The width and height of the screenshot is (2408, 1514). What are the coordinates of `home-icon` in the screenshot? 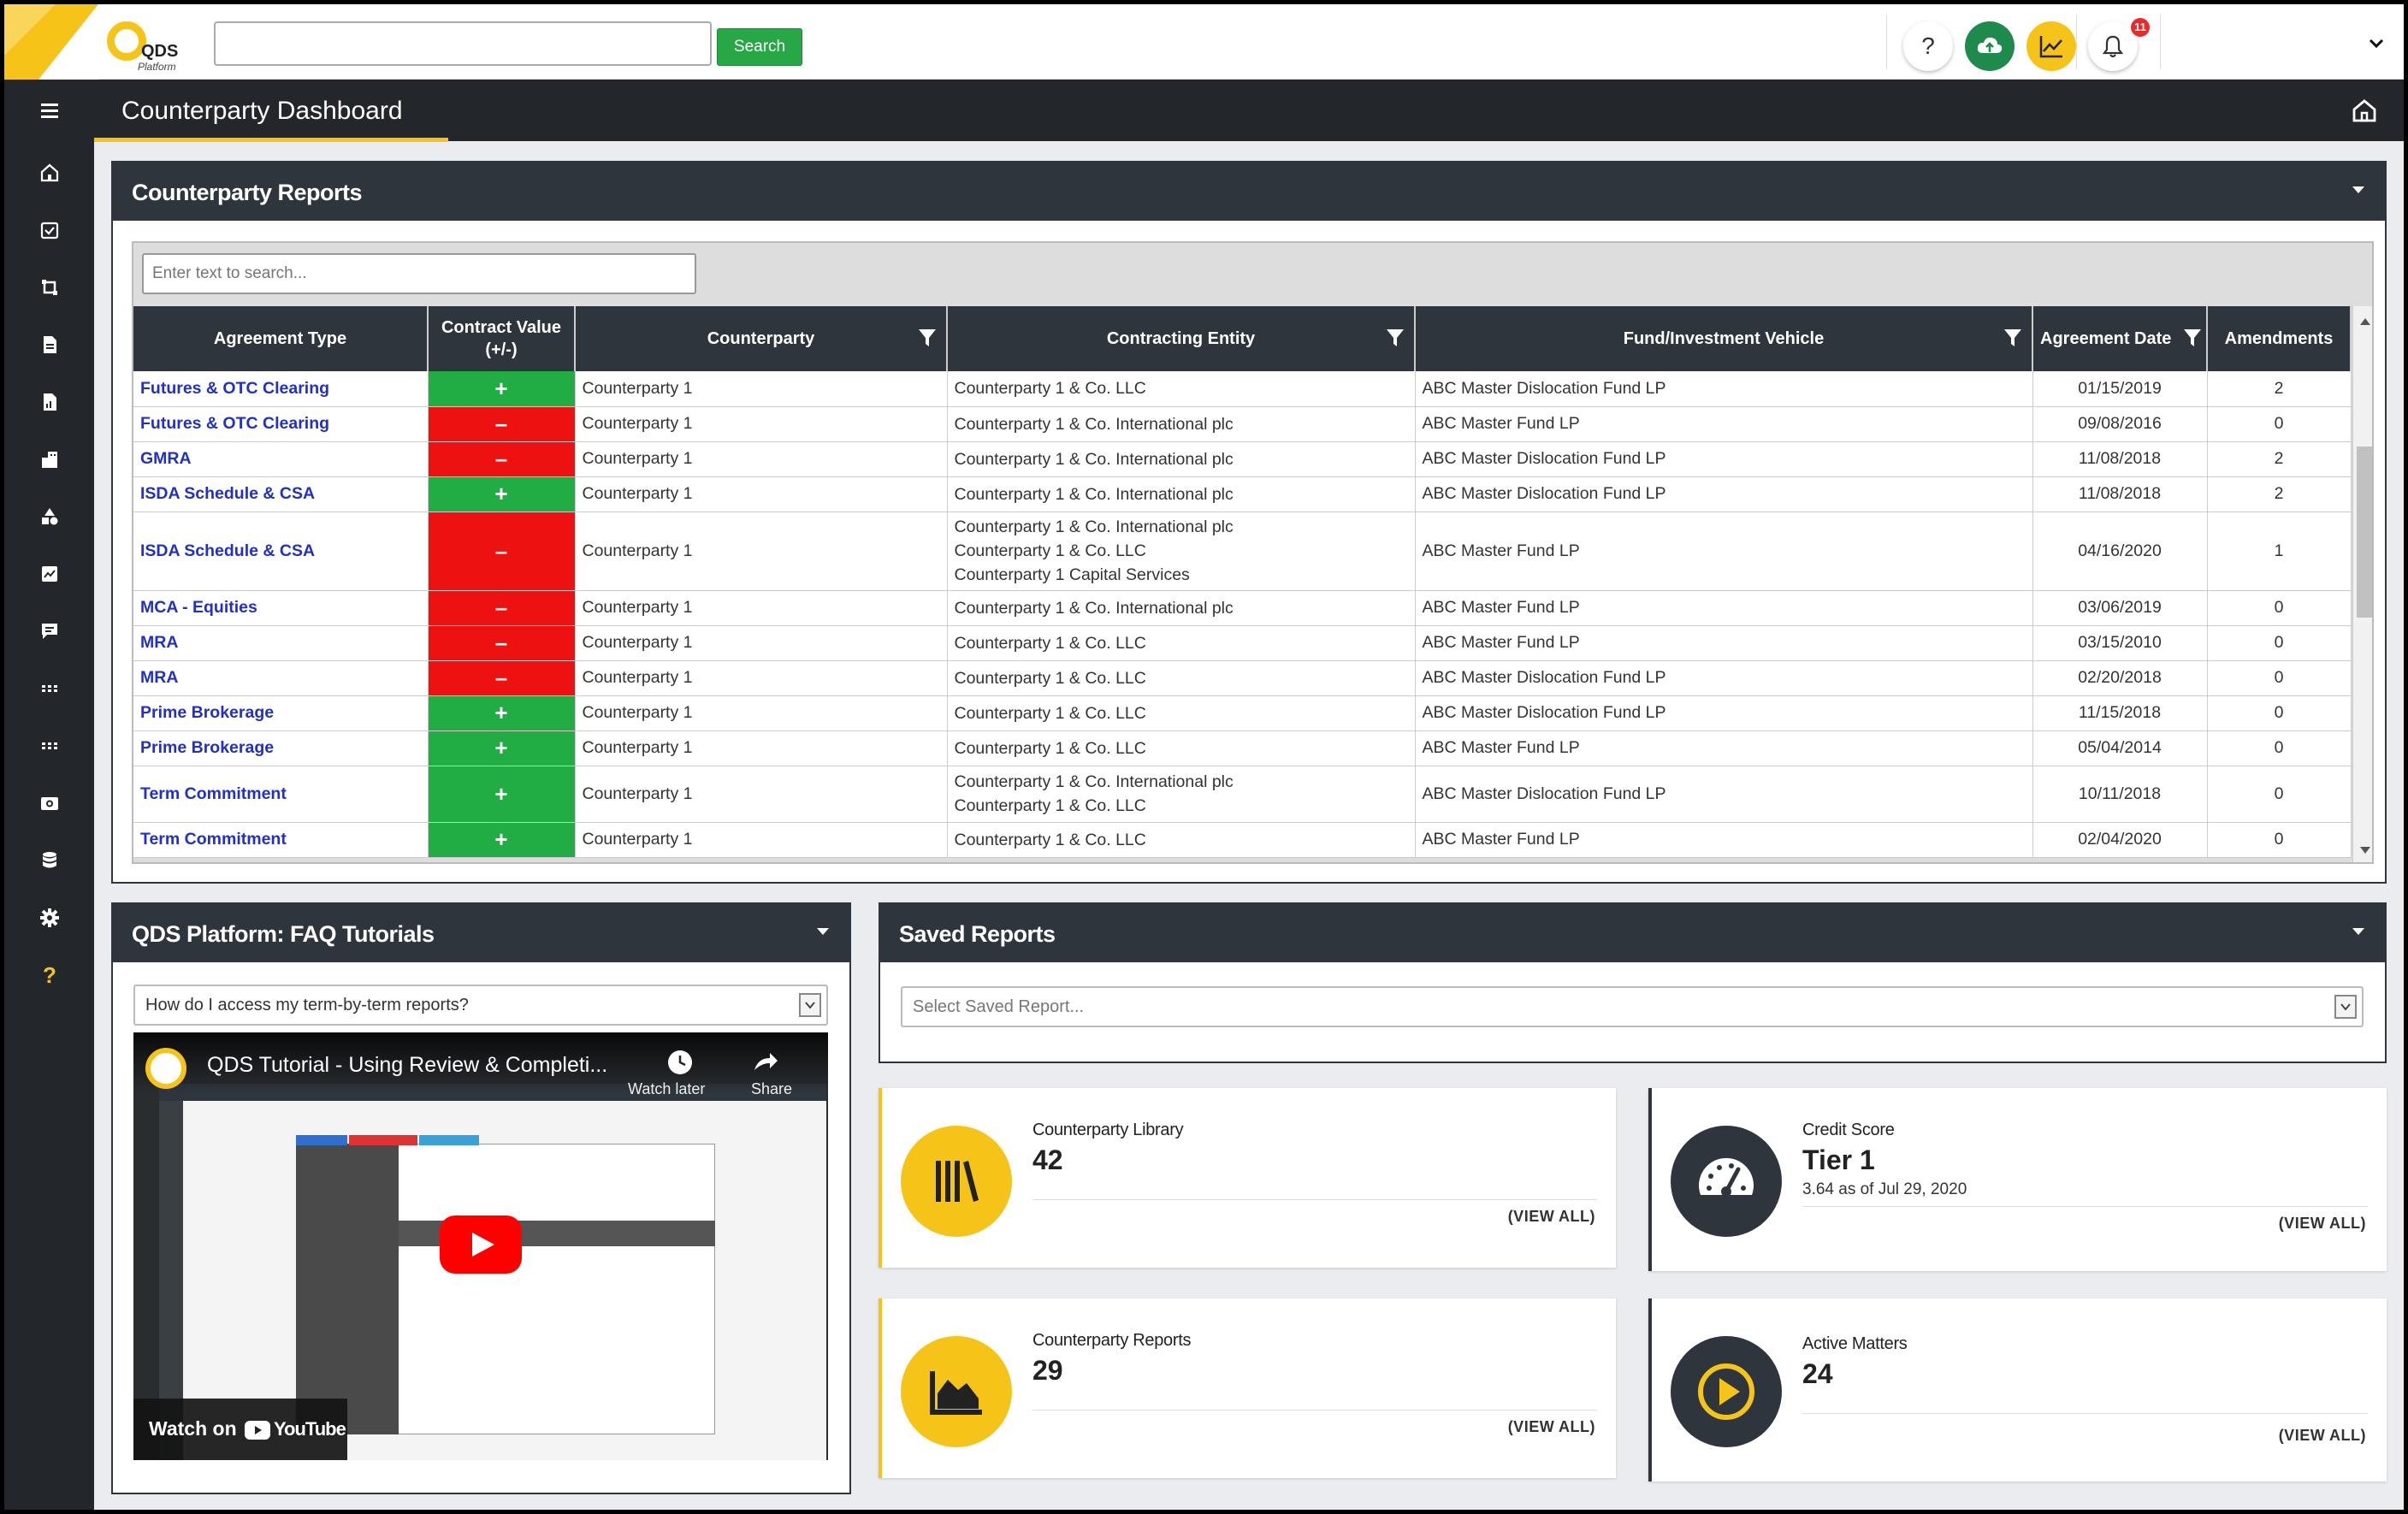 It's located at (2364, 110).